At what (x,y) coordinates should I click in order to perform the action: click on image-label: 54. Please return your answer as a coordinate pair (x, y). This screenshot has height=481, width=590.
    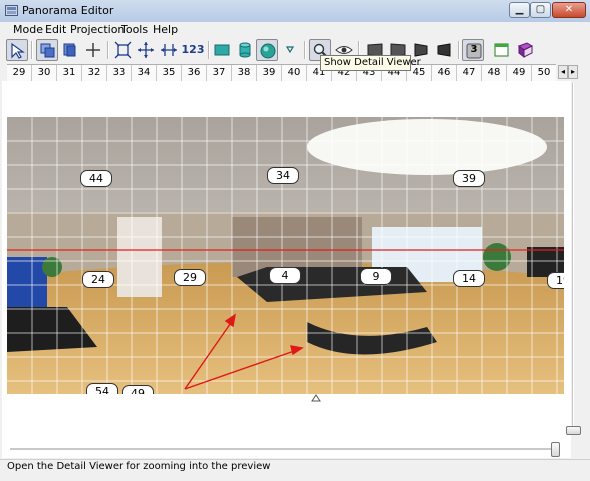
    Looking at the image, I should click on (102, 388).